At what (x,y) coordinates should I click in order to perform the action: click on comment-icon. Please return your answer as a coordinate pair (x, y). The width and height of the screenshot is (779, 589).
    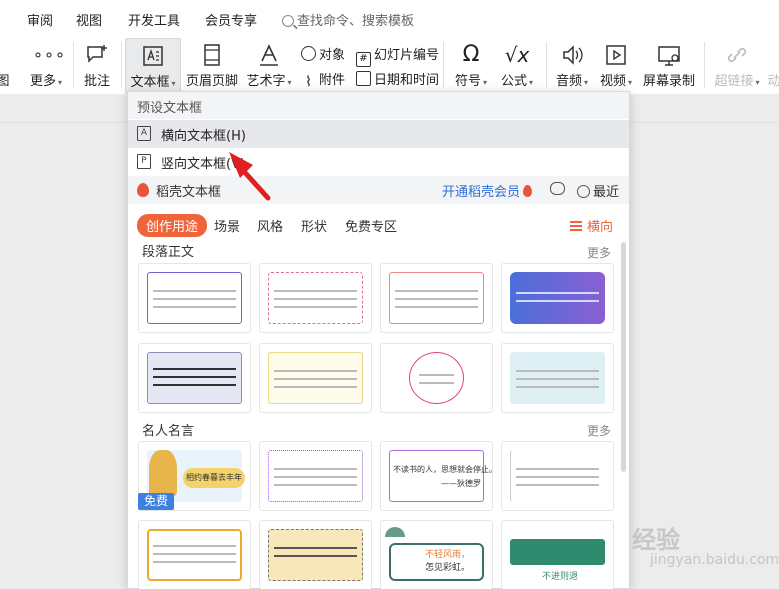
    Looking at the image, I should click on (97, 54).